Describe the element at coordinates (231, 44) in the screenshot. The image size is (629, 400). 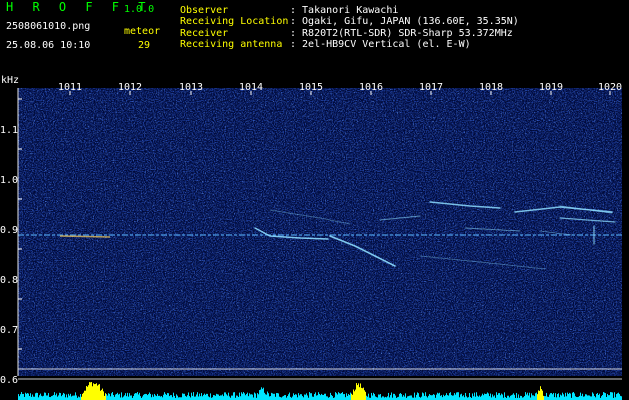
I see `antenna-label: Receiving antenna` at that location.